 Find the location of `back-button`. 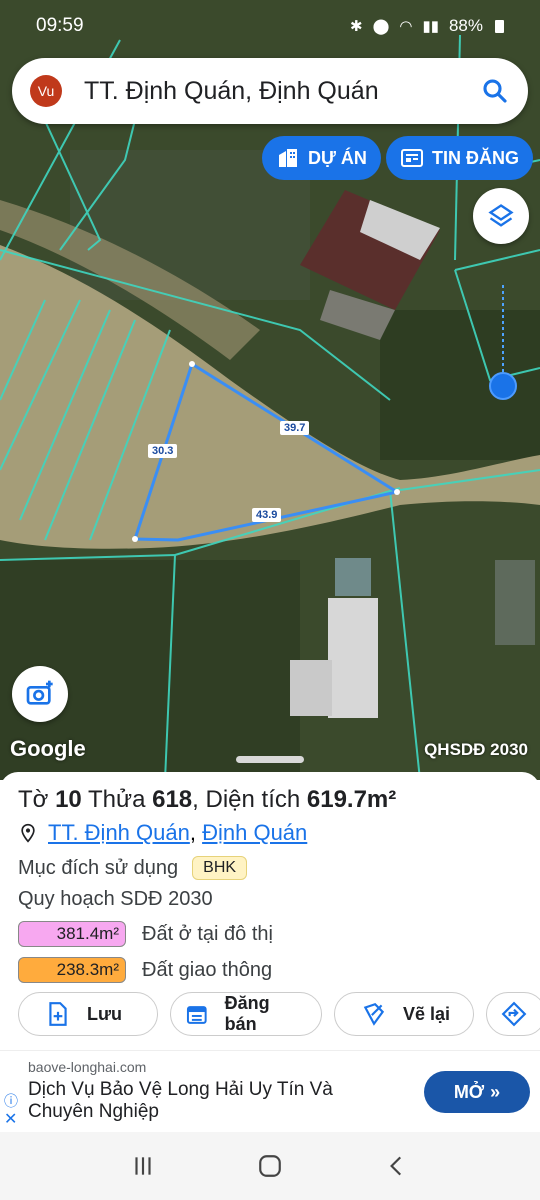

back-button is located at coordinates (397, 1166).